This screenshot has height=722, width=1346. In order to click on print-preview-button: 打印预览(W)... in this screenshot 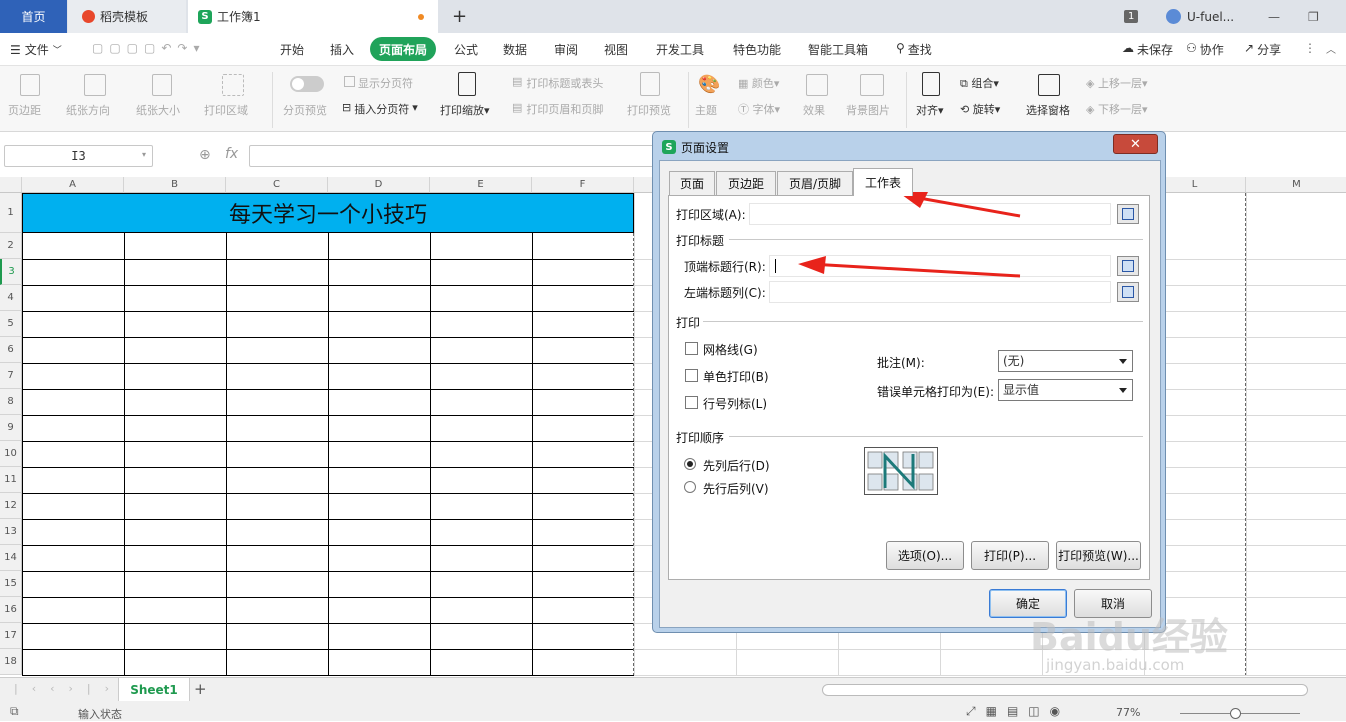, I will do `click(1098, 555)`.